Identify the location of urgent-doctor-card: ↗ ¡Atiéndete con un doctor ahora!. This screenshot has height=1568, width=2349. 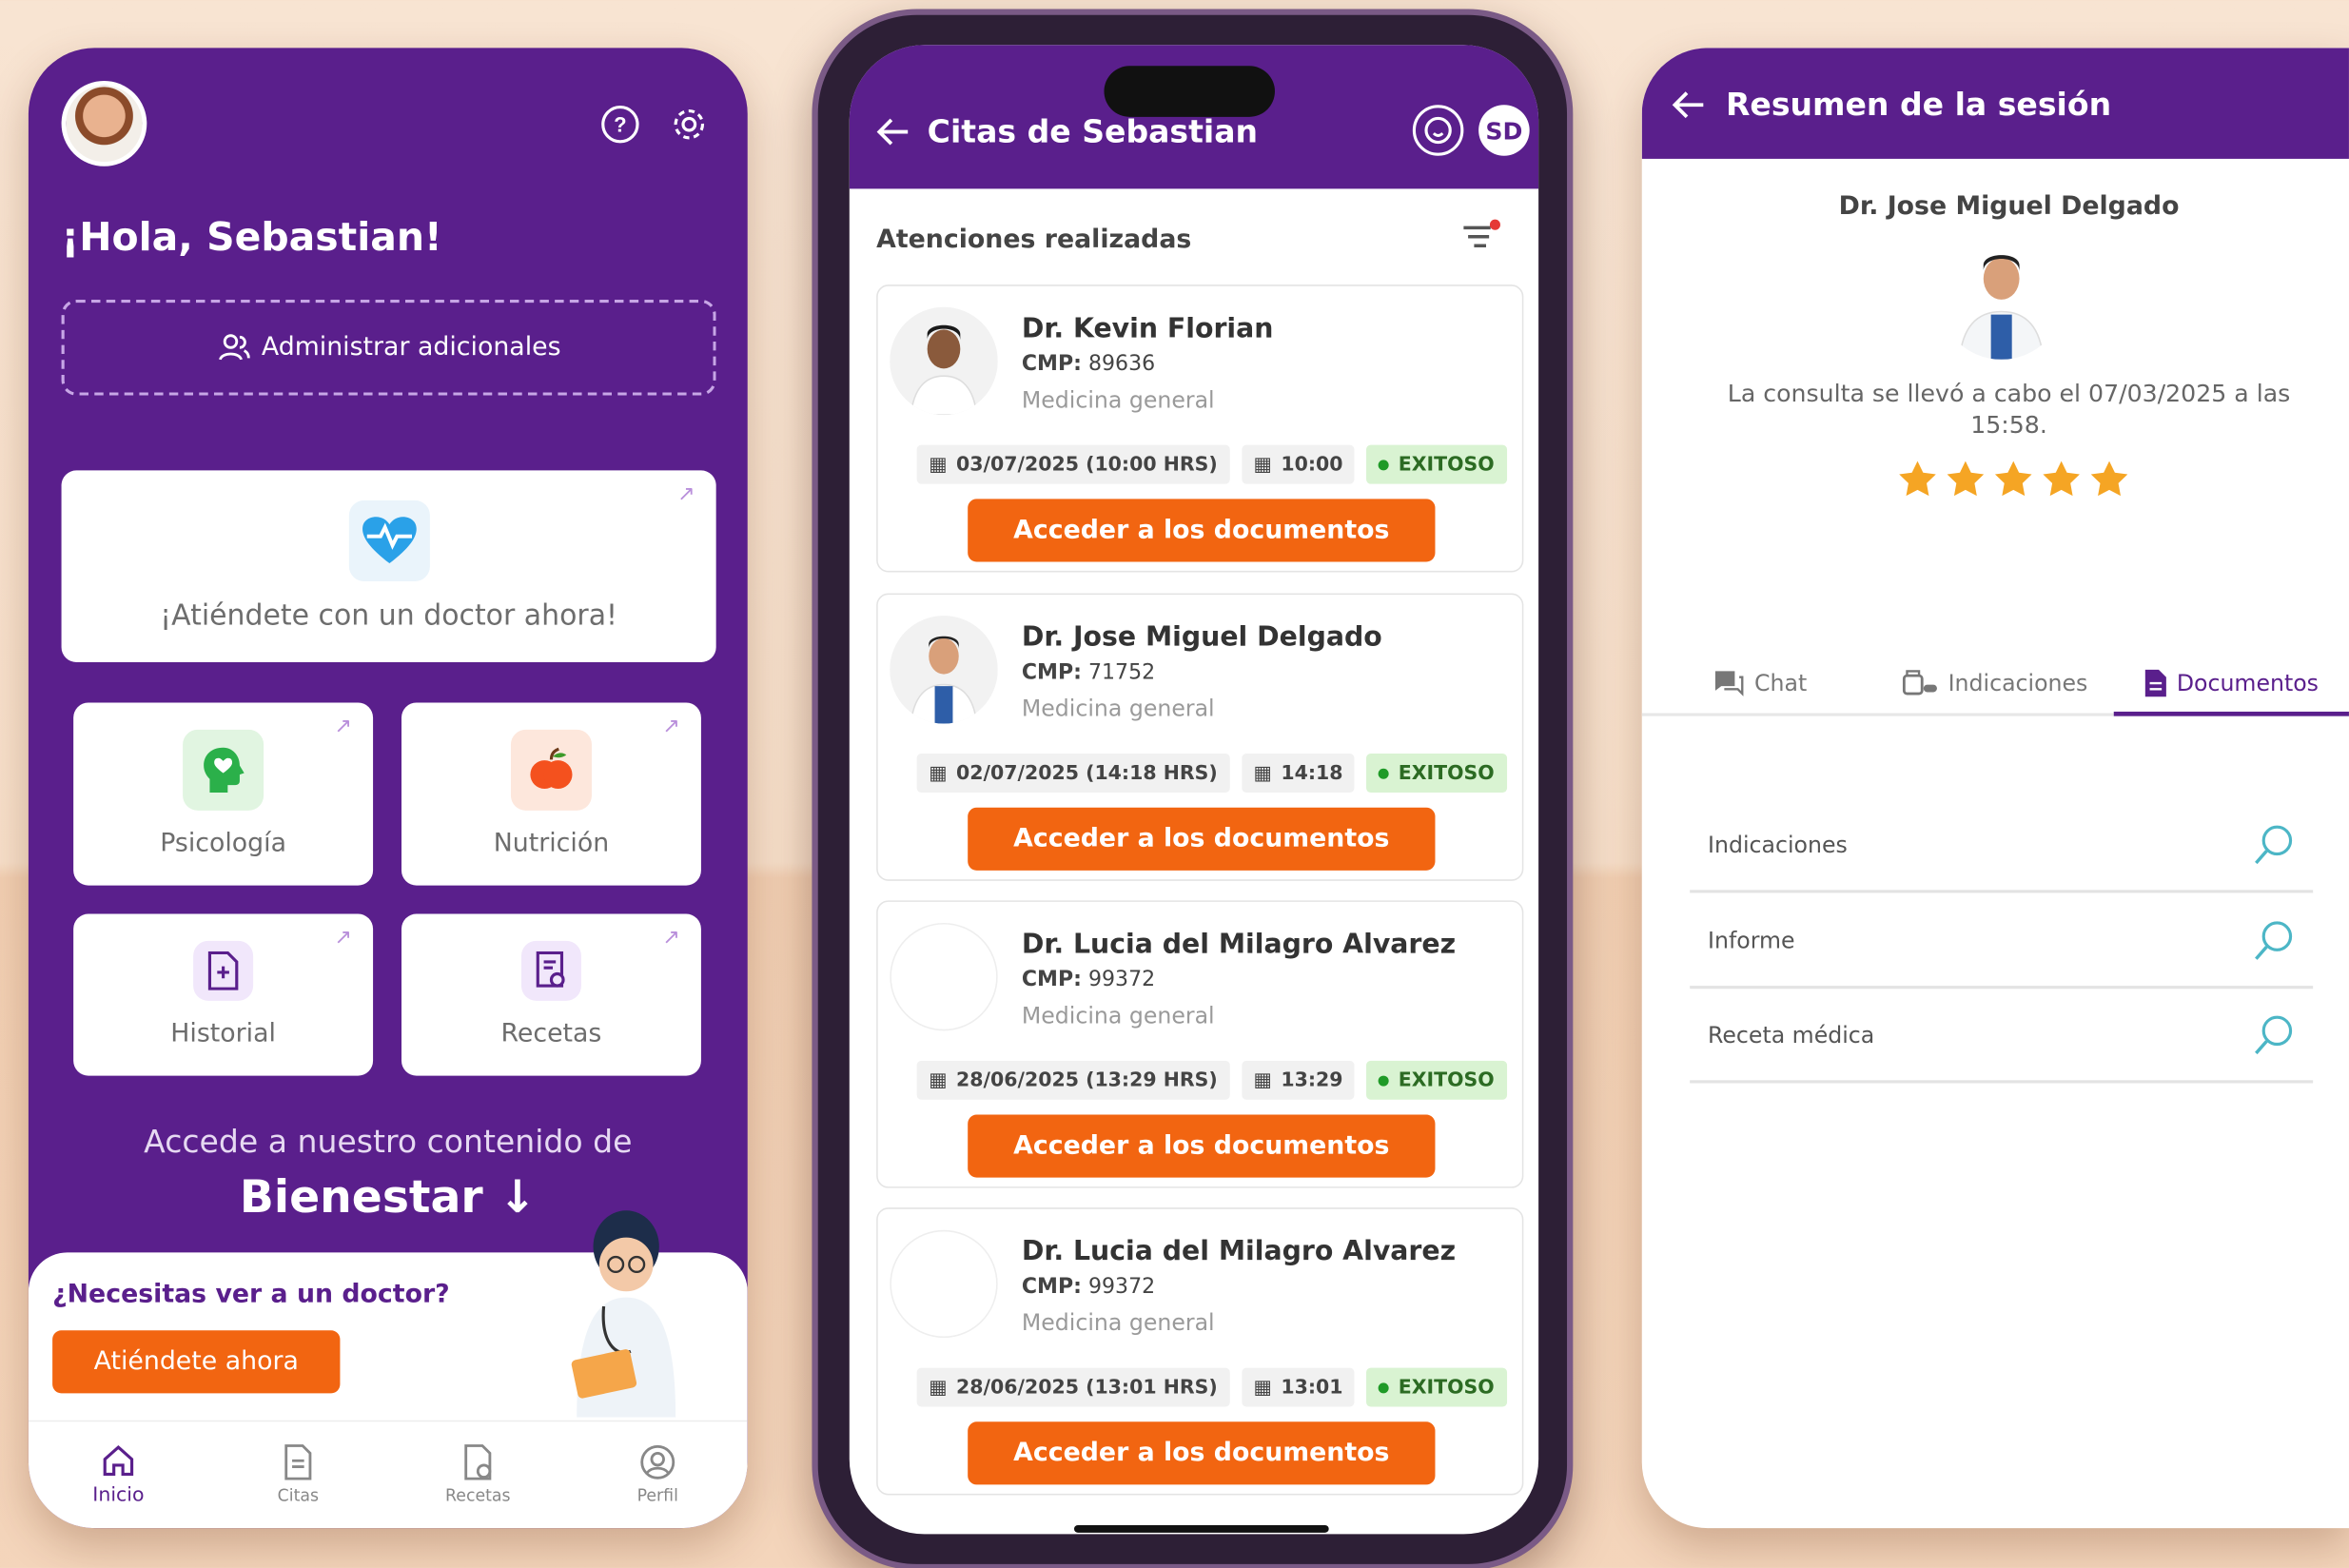
(388, 566).